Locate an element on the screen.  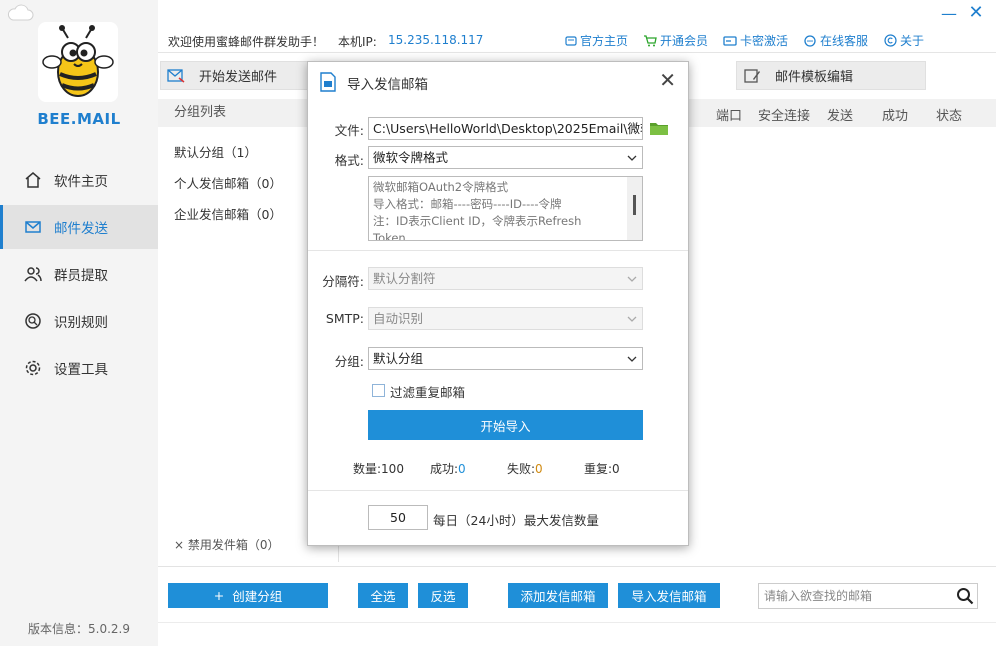
link-label: 在线客服 is located at coordinates (844, 41).